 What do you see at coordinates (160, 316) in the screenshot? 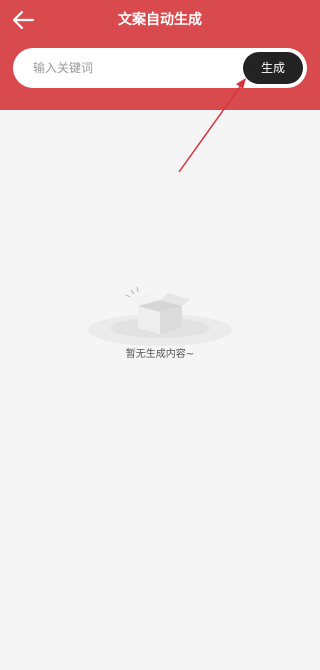
I see `empty-box-icon` at bounding box center [160, 316].